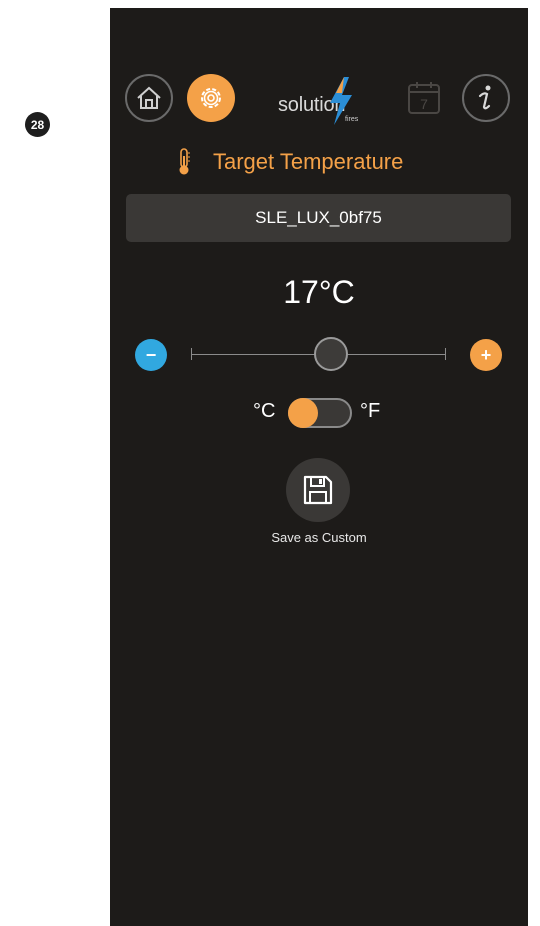 This screenshot has height=926, width=540. What do you see at coordinates (303, 413) in the screenshot?
I see `toggle-knob` at bounding box center [303, 413].